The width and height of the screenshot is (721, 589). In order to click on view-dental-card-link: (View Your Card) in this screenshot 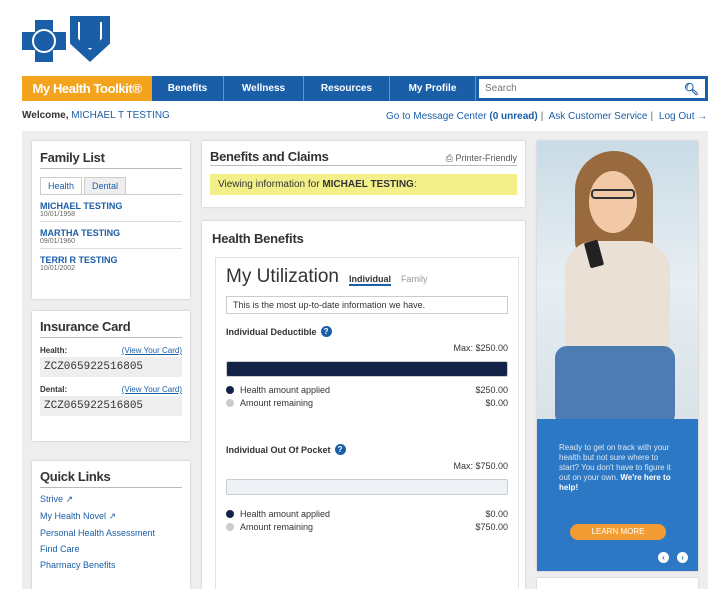, I will do `click(152, 389)`.